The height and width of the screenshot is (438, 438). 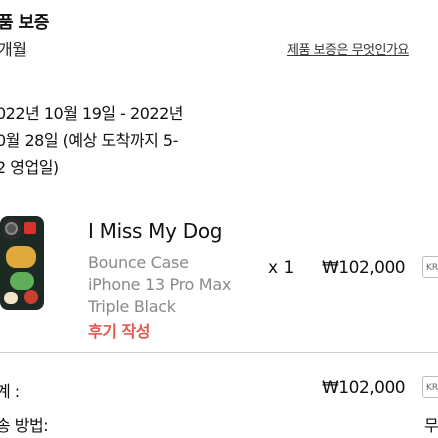 What do you see at coordinates (13, 49) in the screenshot?
I see `warranty-duration: 개월` at bounding box center [13, 49].